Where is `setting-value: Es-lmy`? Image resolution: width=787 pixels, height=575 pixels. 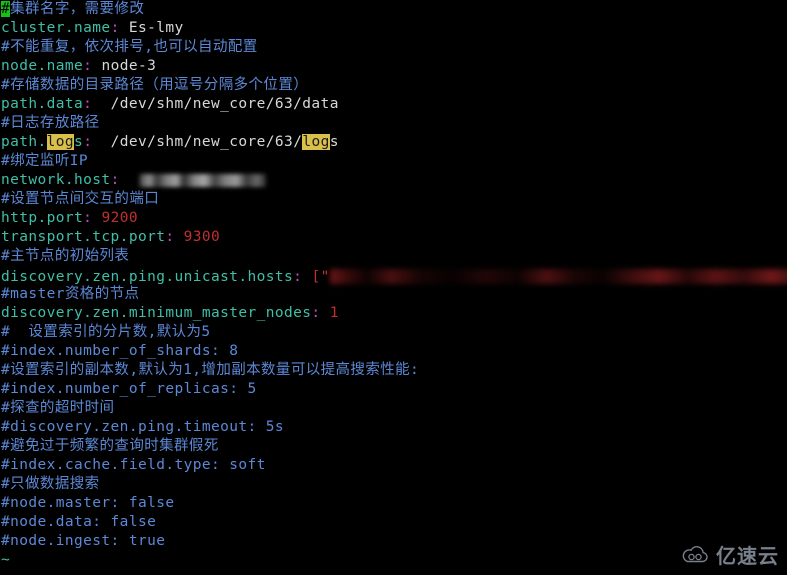
setting-value: Es-lmy is located at coordinates (156, 28).